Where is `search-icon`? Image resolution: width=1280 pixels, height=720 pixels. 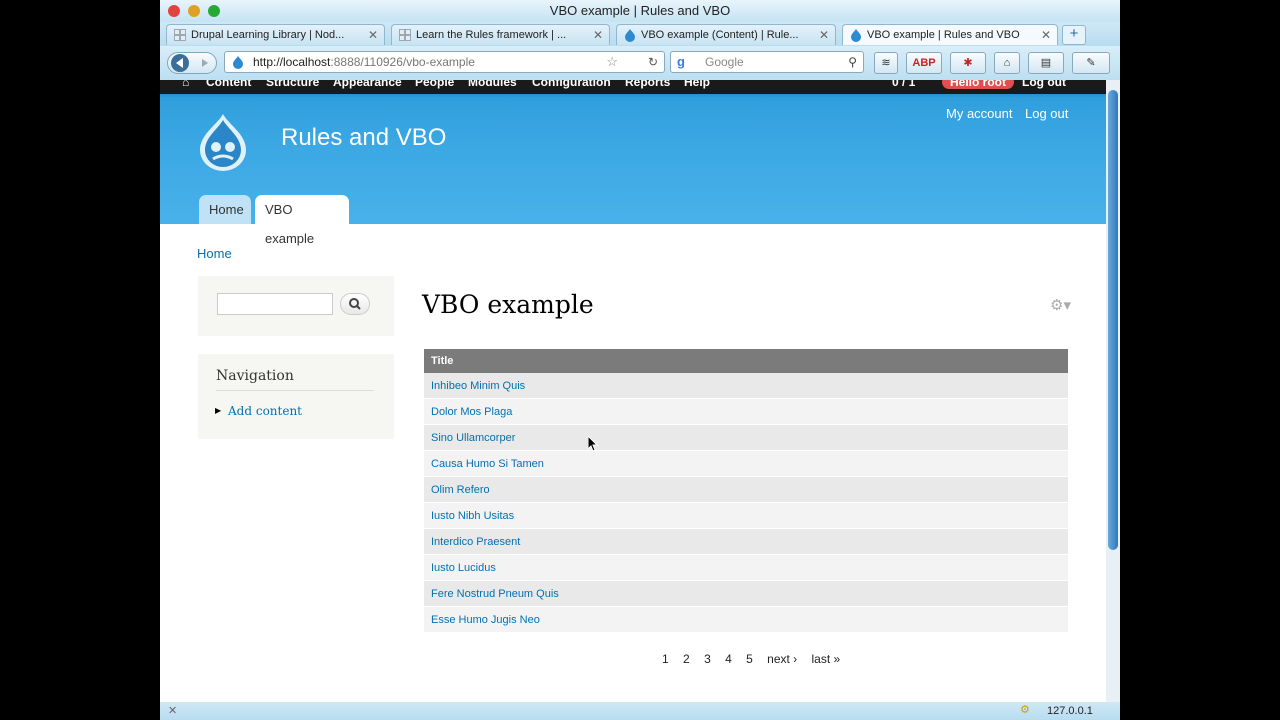
search-icon is located at coordinates (355, 304).